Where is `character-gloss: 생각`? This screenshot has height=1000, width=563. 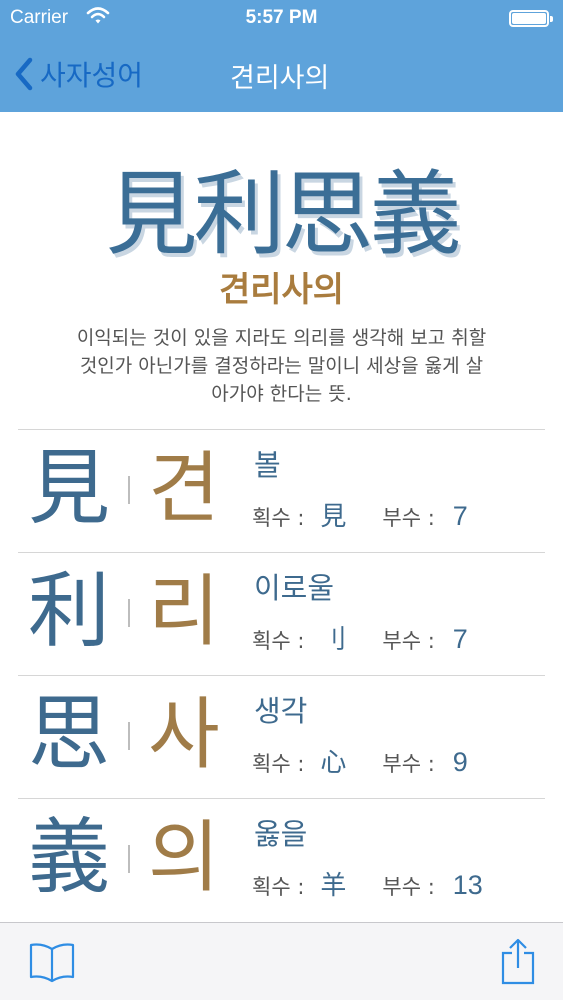
character-gloss: 생각 is located at coordinates (281, 711).